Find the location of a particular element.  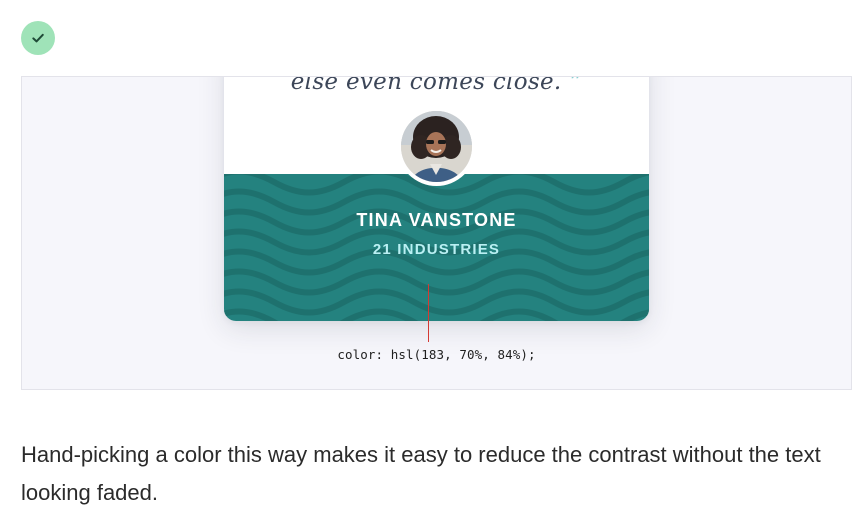

quote-mark-icon: ” is located at coordinates (576, 86).